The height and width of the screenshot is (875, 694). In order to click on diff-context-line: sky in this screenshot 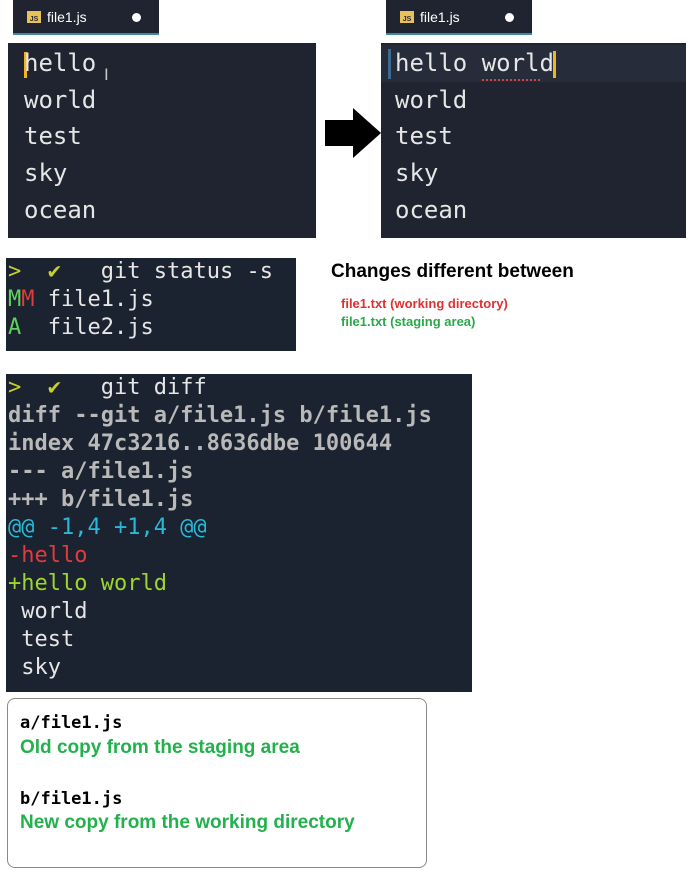, I will do `click(34, 667)`.